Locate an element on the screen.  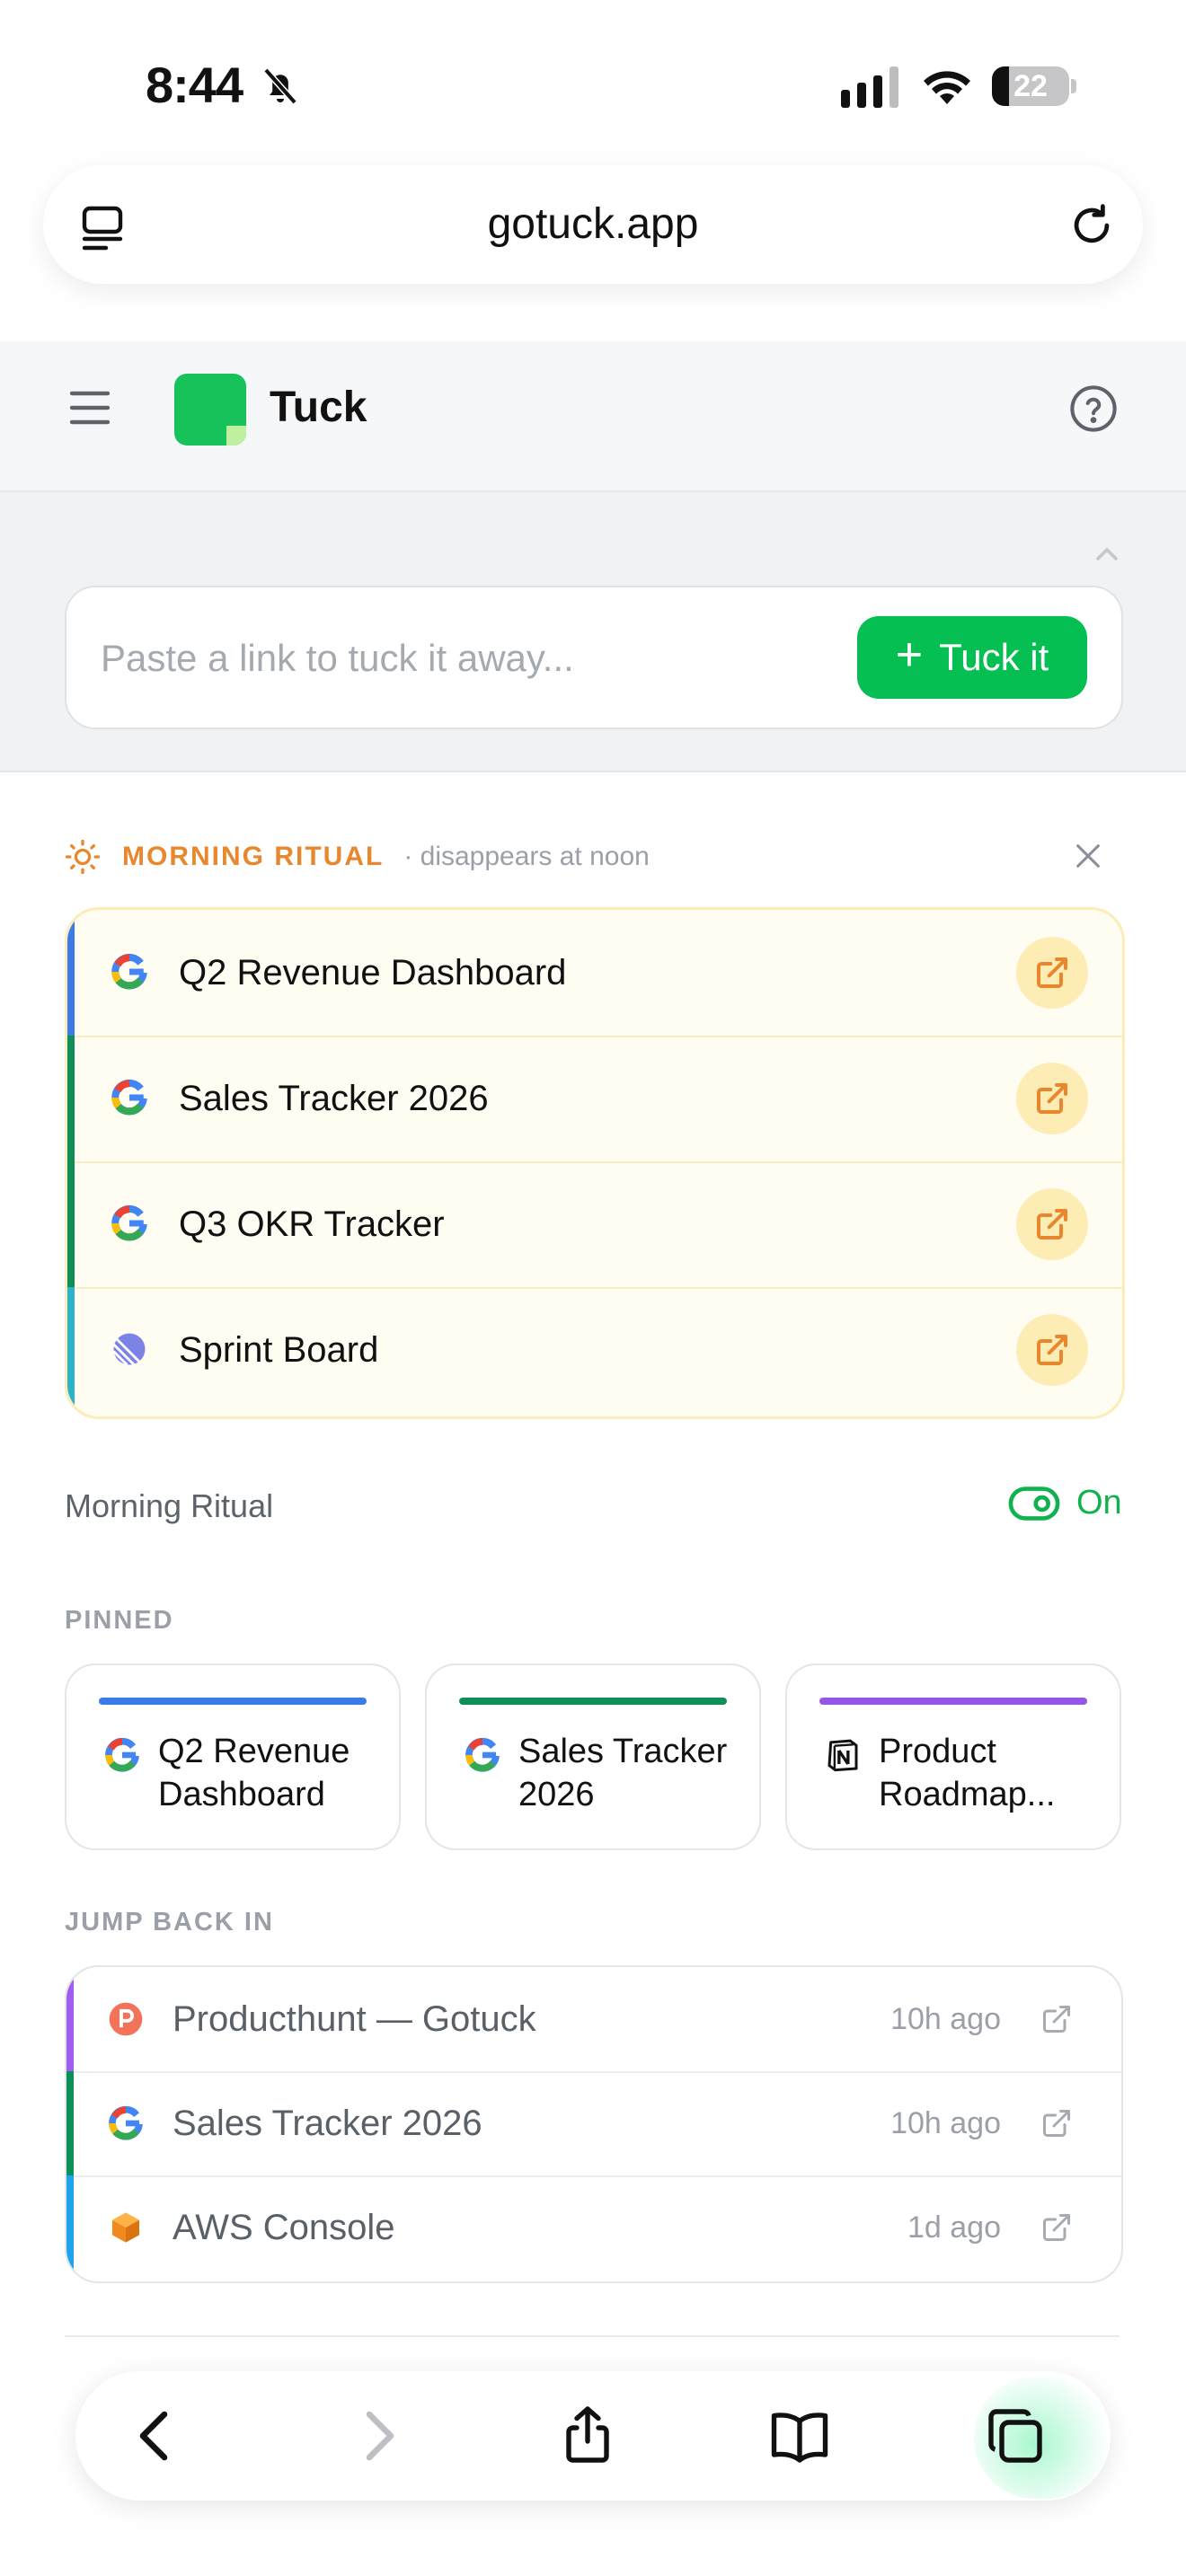
pinned-card: Q2 Revenue Dashboard is located at coordinates (233, 1756).